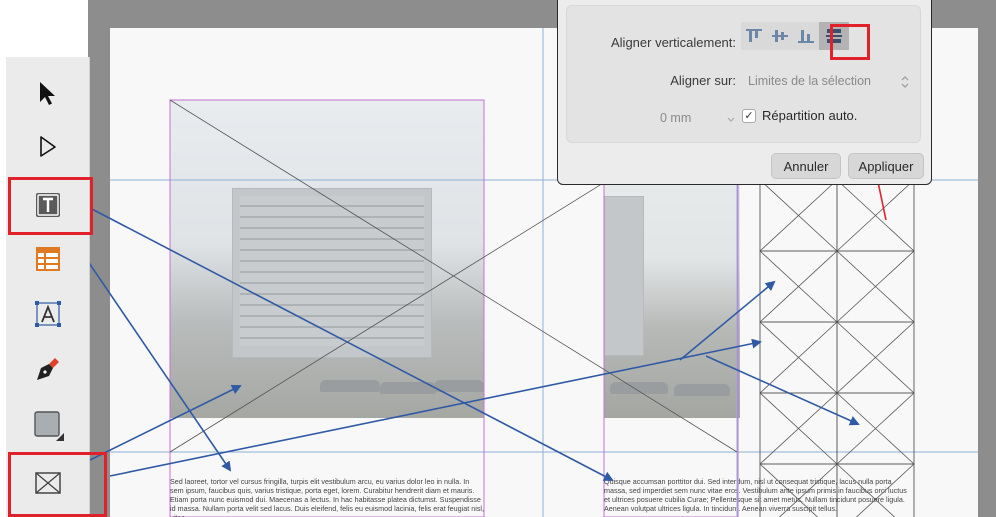 The width and height of the screenshot is (996, 517). Describe the element at coordinates (690, 118) in the screenshot. I see `spacing-field: 0 mm` at that location.